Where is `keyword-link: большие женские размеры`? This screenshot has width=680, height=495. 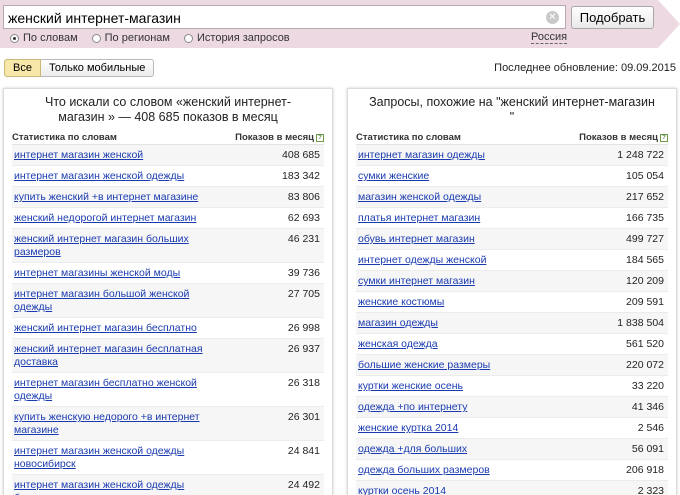 keyword-link: большие женские размеры is located at coordinates (461, 365).